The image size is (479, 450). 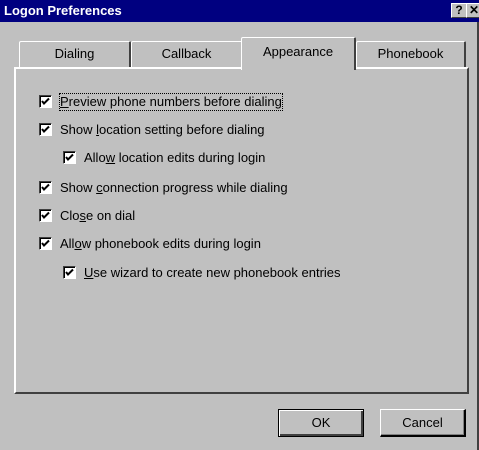 I want to click on tab-dialing: Dialing, so click(x=75, y=54).